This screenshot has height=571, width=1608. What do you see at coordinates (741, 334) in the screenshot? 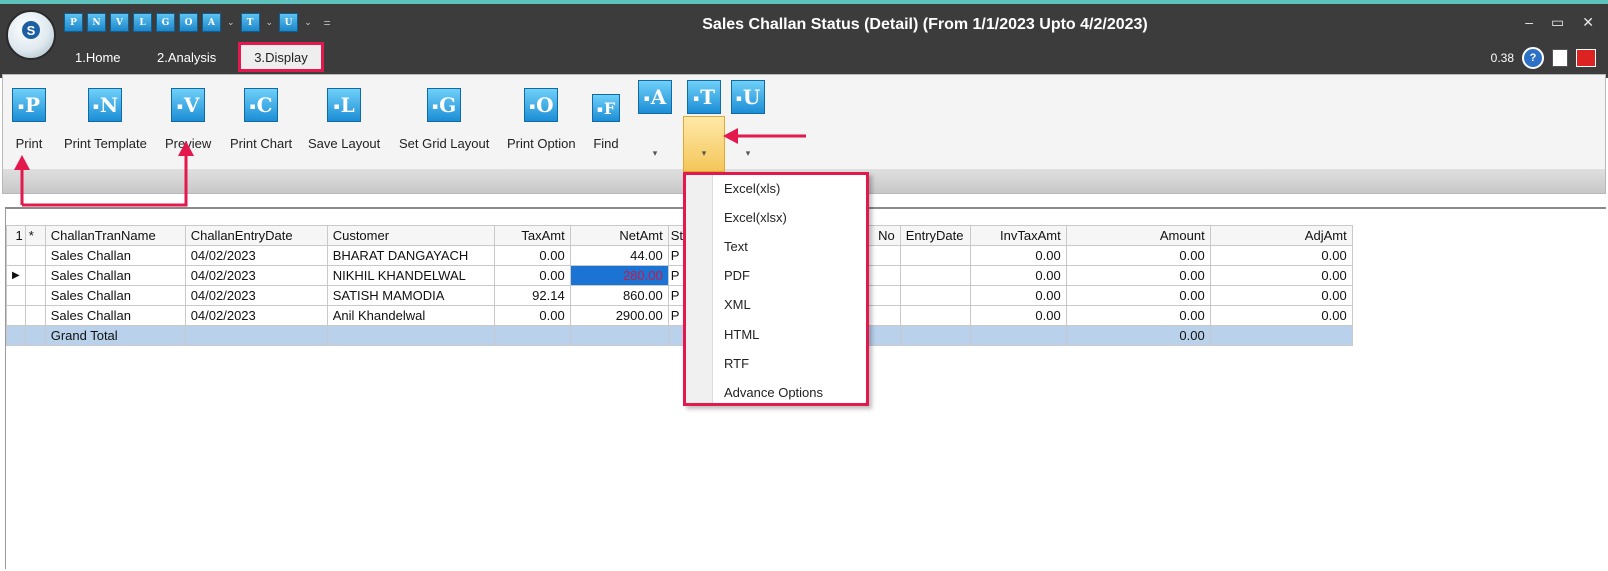
I see `menu-item-html: HTML` at bounding box center [741, 334].